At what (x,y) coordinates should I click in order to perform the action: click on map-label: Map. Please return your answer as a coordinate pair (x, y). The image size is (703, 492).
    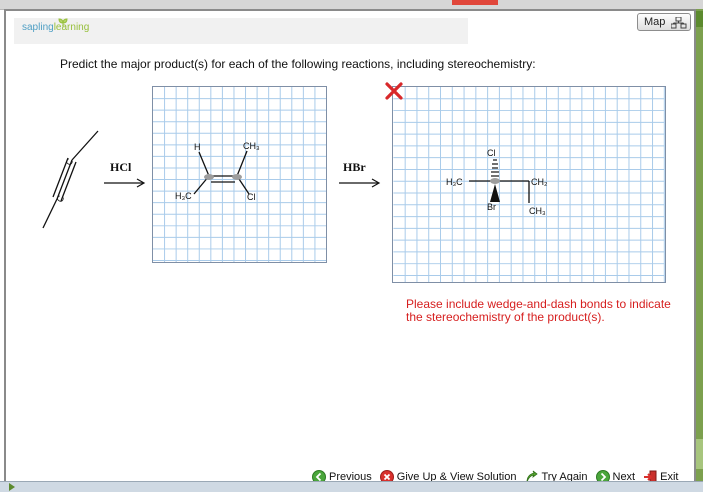
    Looking at the image, I should click on (655, 22).